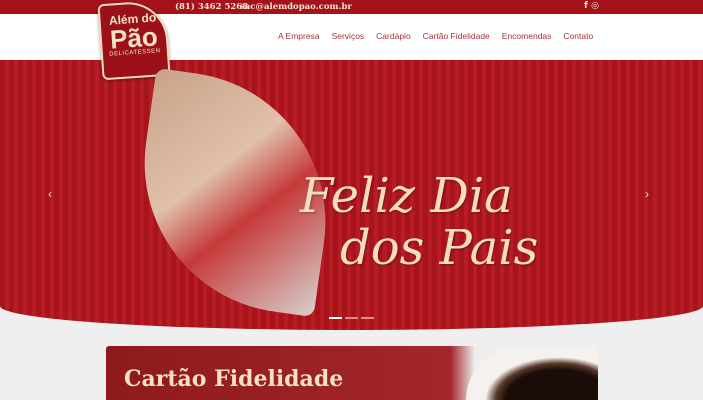 Image resolution: width=703 pixels, height=400 pixels. I want to click on slider-dots, so click(351, 318).